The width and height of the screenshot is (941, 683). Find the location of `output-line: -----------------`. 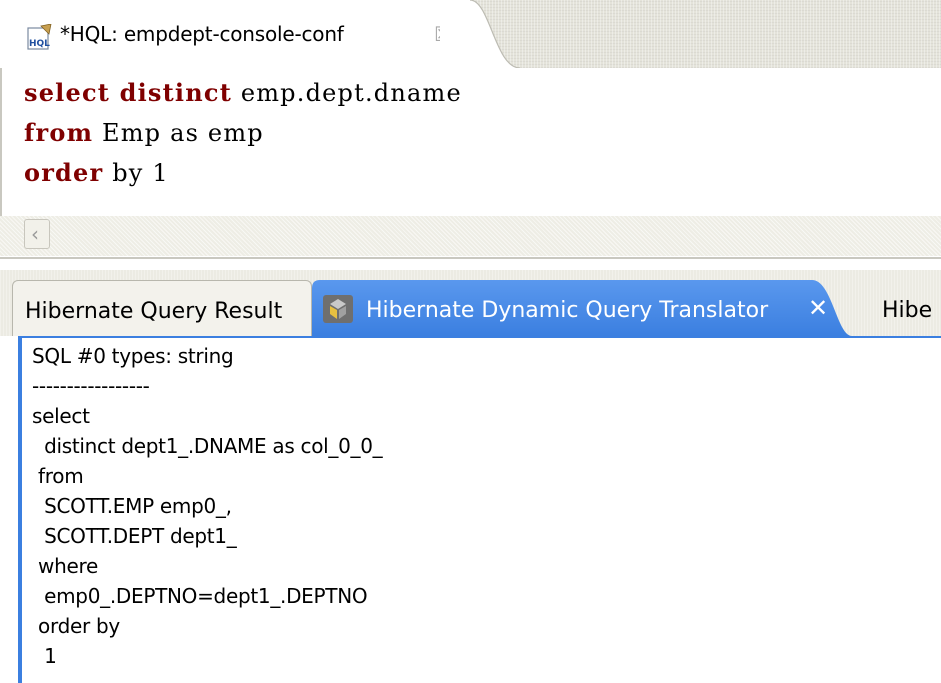

output-line: ----------------- is located at coordinates (91, 386).